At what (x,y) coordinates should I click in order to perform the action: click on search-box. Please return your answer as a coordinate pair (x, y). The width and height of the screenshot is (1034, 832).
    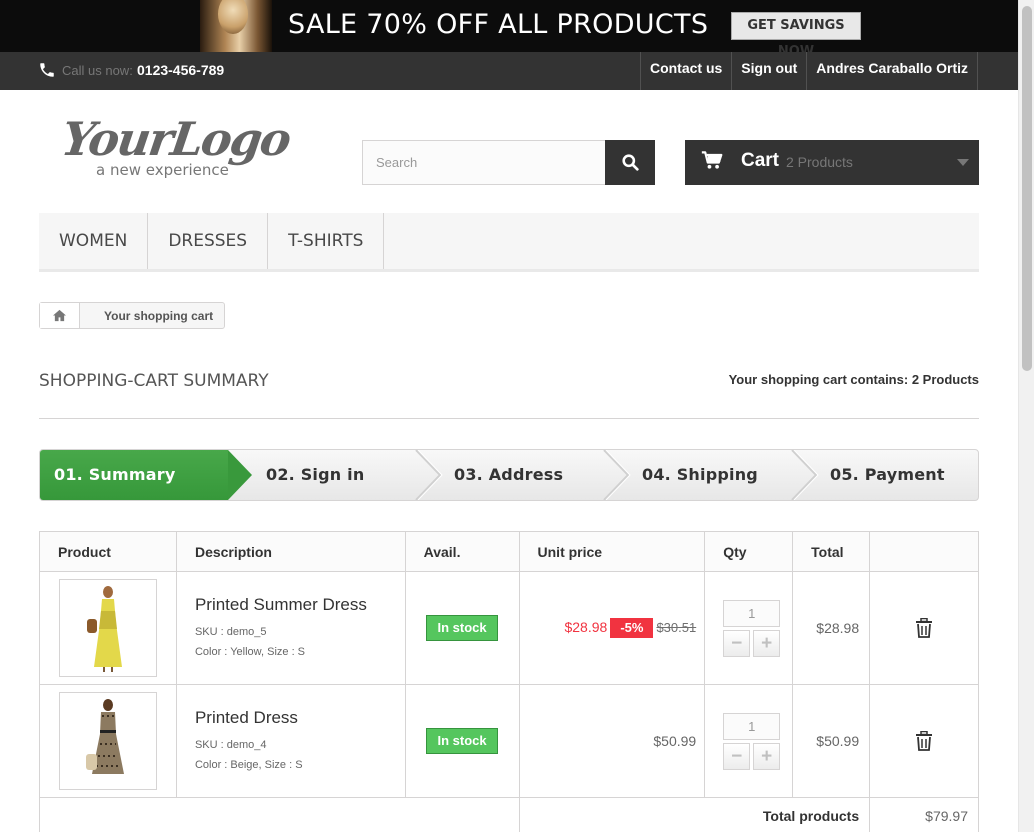
    Looking at the image, I should click on (508, 162).